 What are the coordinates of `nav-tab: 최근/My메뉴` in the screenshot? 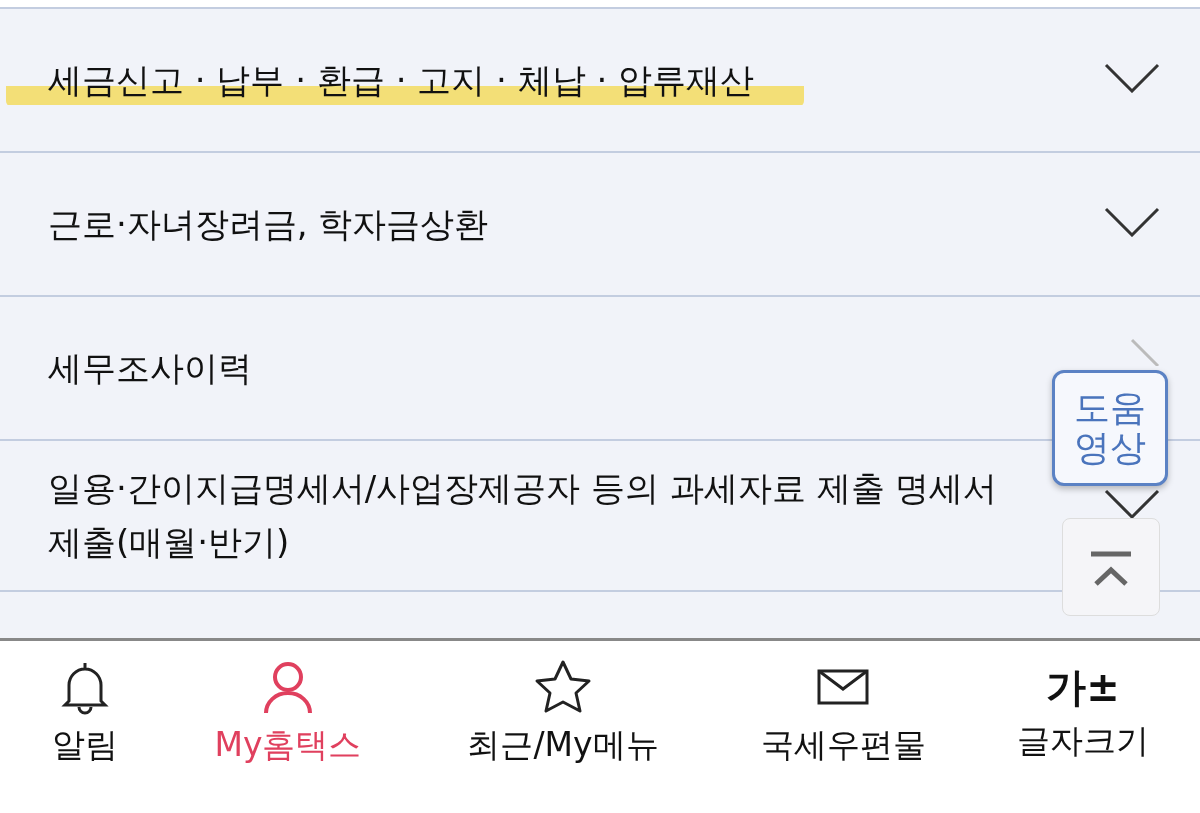 It's located at (563, 745).